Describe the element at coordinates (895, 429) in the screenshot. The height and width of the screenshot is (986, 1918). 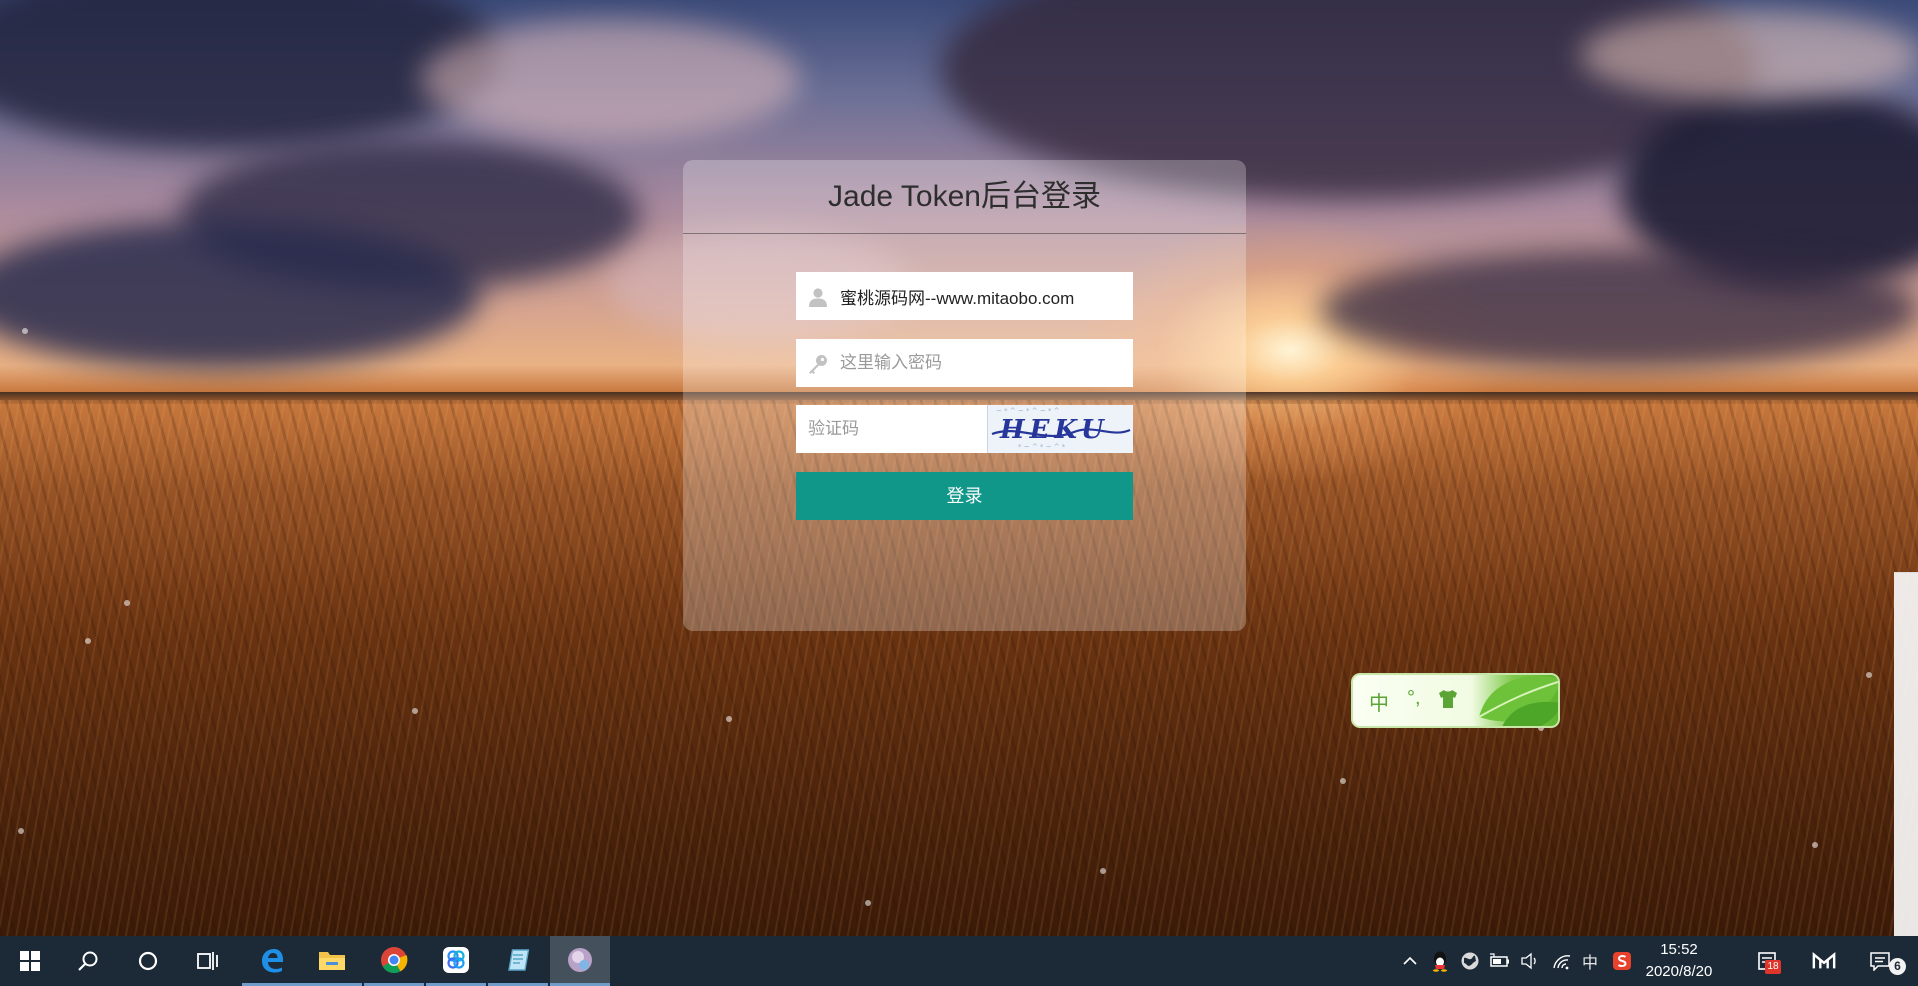
I see `captcha-input` at that location.